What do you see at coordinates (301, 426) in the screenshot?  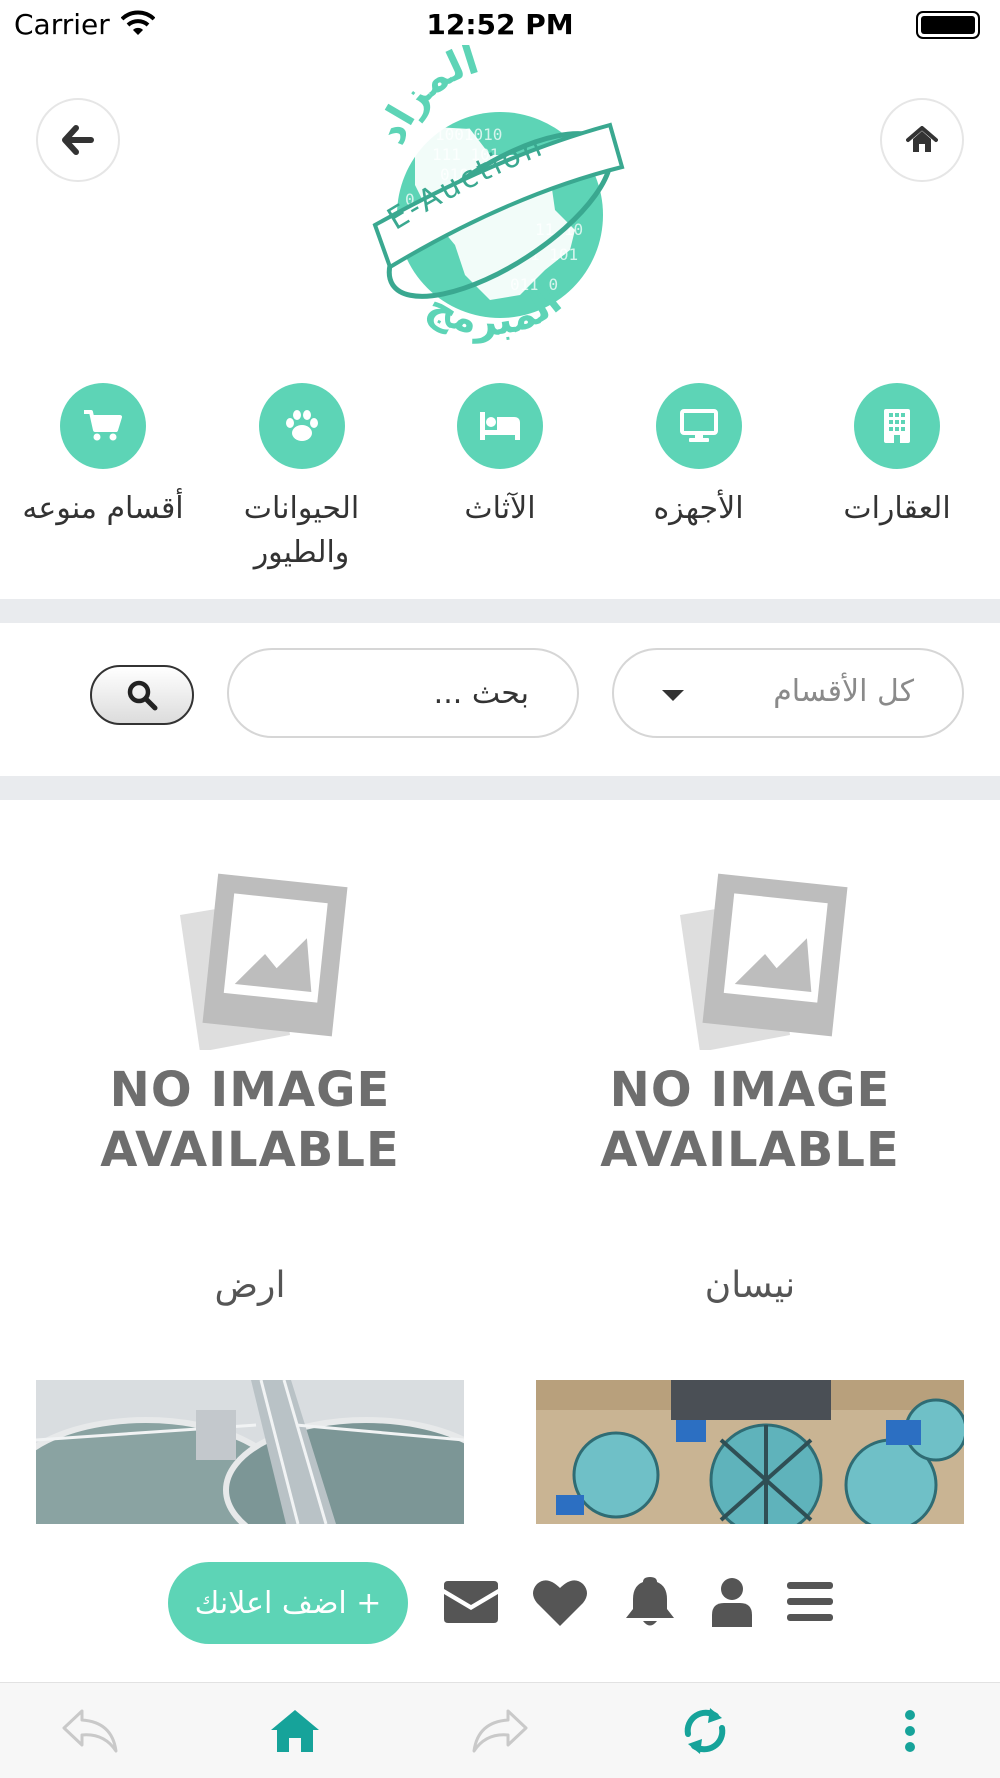 I see `paw-icon` at bounding box center [301, 426].